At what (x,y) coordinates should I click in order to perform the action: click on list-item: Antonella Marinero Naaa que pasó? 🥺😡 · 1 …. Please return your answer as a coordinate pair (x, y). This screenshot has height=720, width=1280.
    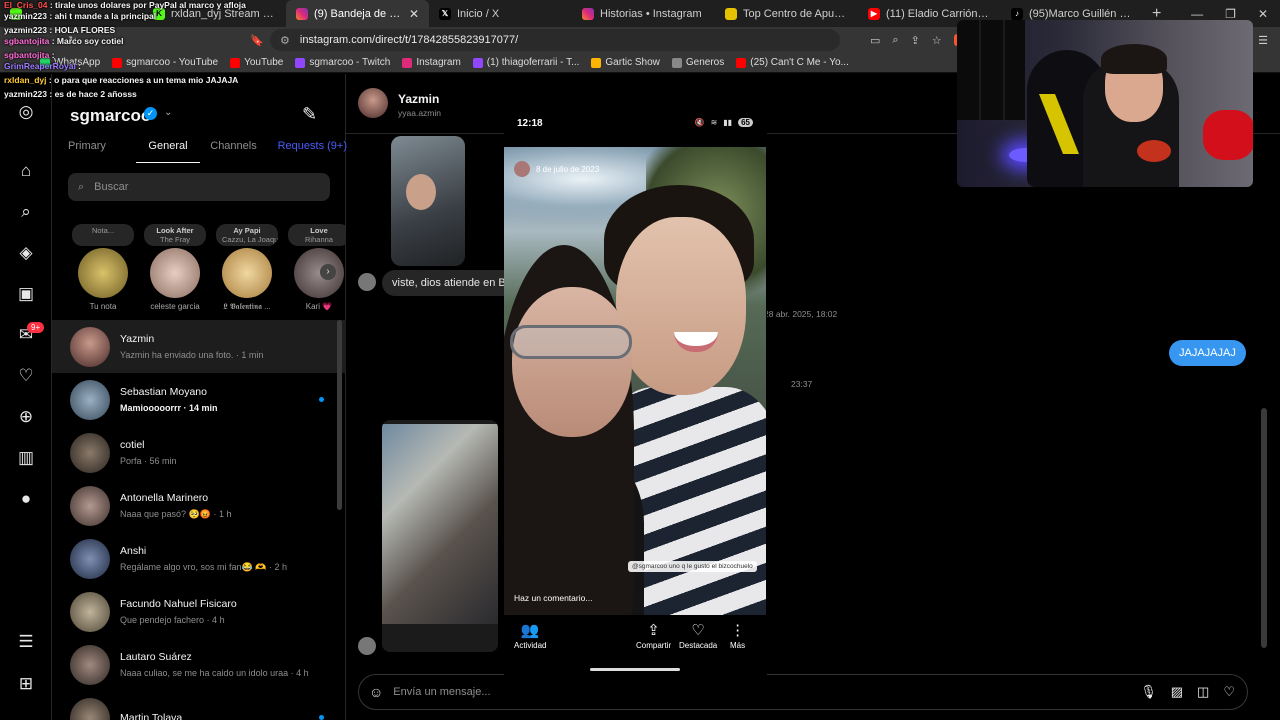
    Looking at the image, I should click on (199, 505).